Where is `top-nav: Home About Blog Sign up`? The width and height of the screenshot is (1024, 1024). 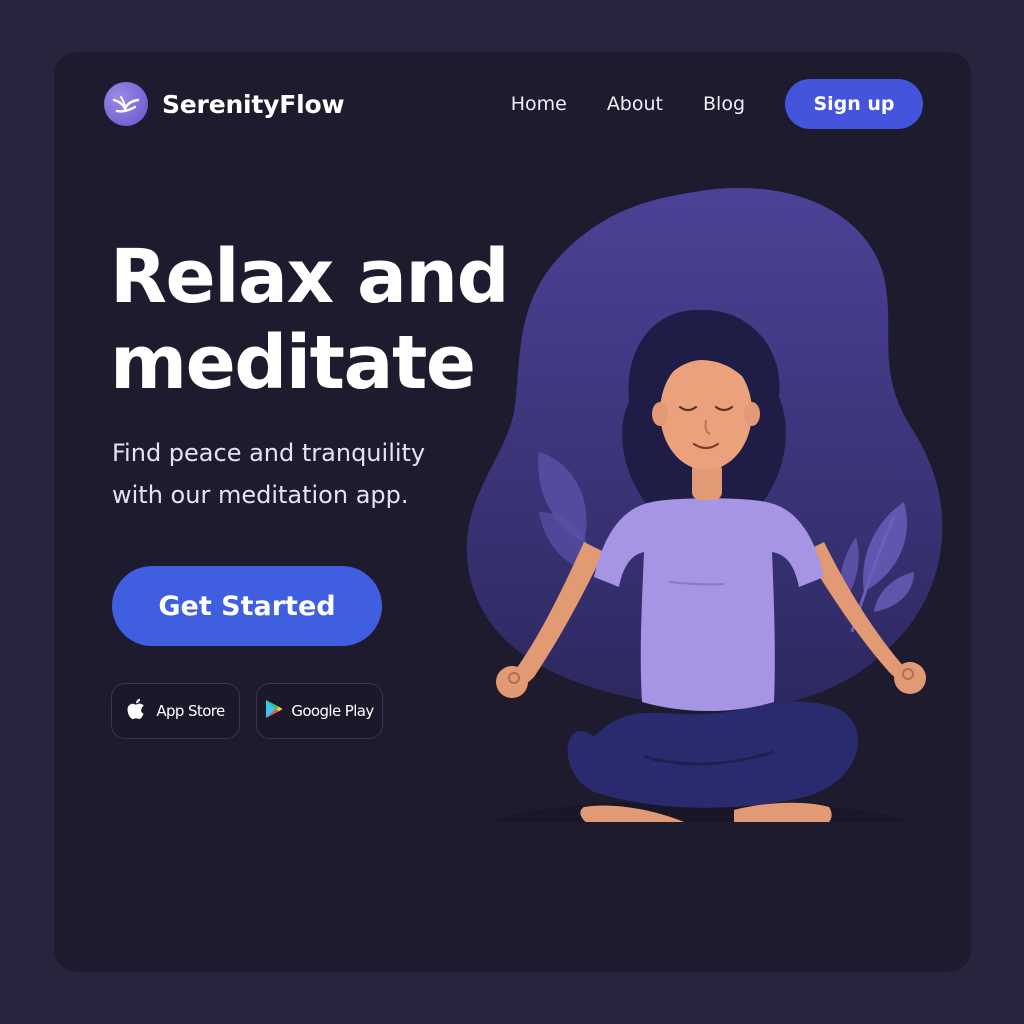 top-nav: Home About Blog Sign up is located at coordinates (717, 104).